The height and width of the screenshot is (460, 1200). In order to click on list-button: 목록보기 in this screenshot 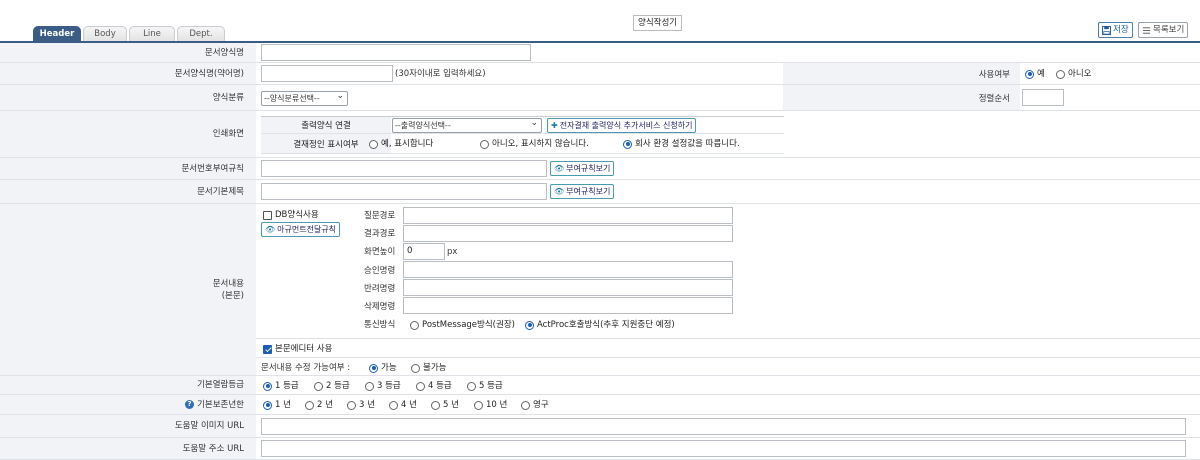, I will do `click(1163, 30)`.